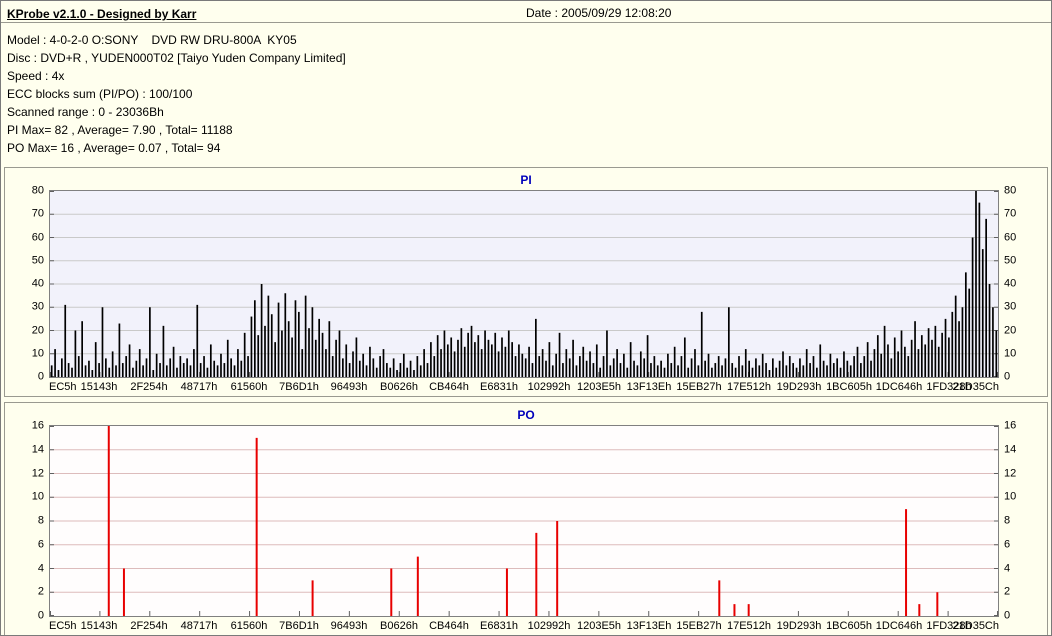 The image size is (1052, 636). Describe the element at coordinates (599, 13) in the screenshot. I see `date-label: Date : 2005/09/29 12:08:20` at that location.